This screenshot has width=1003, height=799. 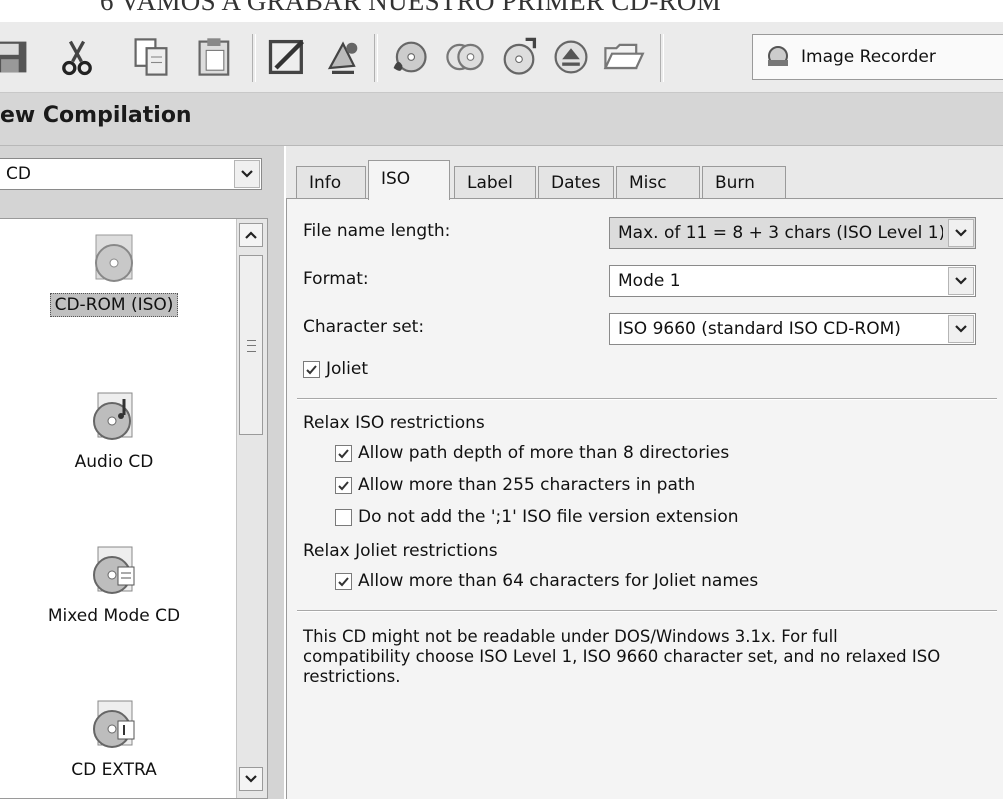 I want to click on checkbox-unchecked-icon, so click(x=343, y=517).